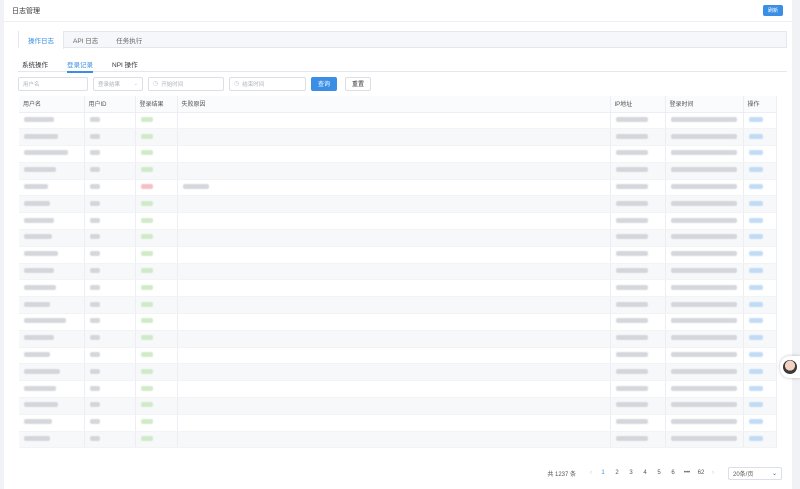 This screenshot has width=800, height=489. What do you see at coordinates (743, 474) in the screenshot?
I see `page-size-value: 20条/页` at bounding box center [743, 474].